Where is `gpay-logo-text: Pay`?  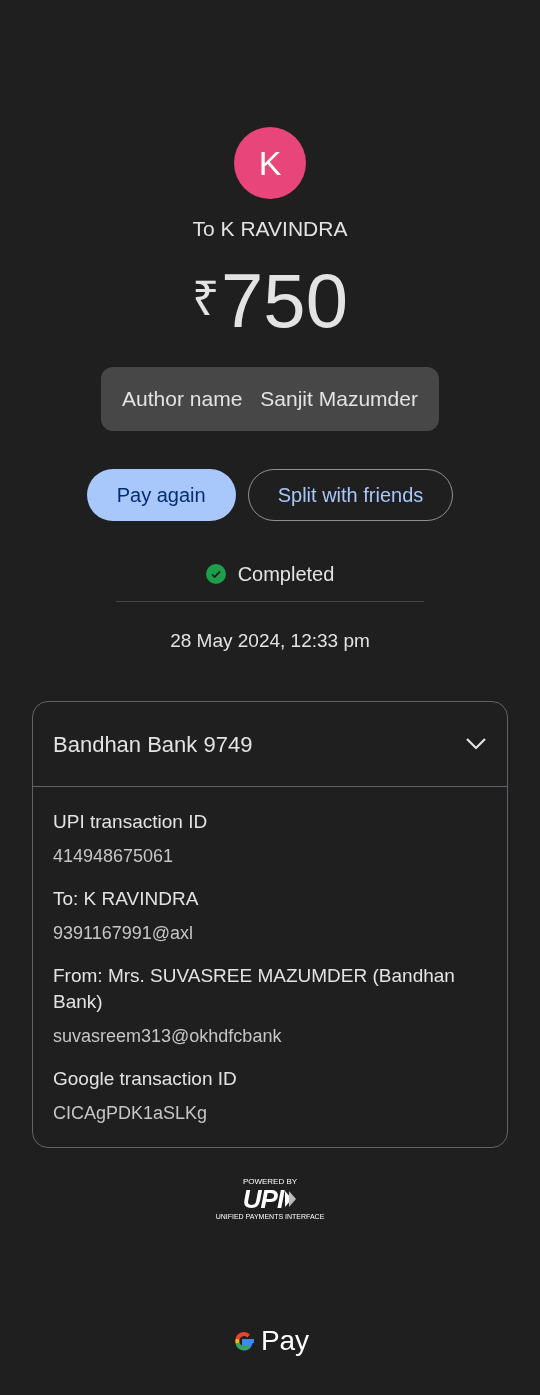 gpay-logo-text: Pay is located at coordinates (285, 1341).